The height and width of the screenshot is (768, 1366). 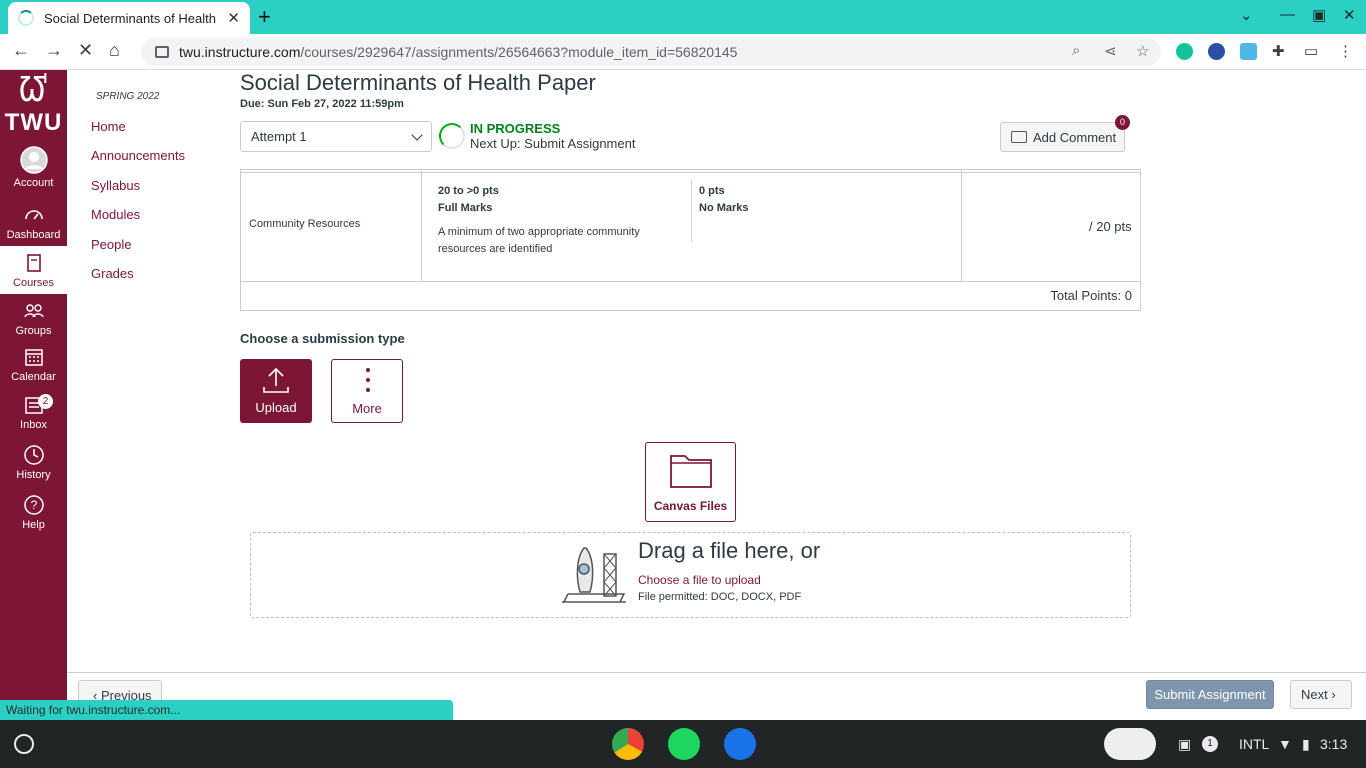 I want to click on nav-account: Account, so click(x=33, y=171).